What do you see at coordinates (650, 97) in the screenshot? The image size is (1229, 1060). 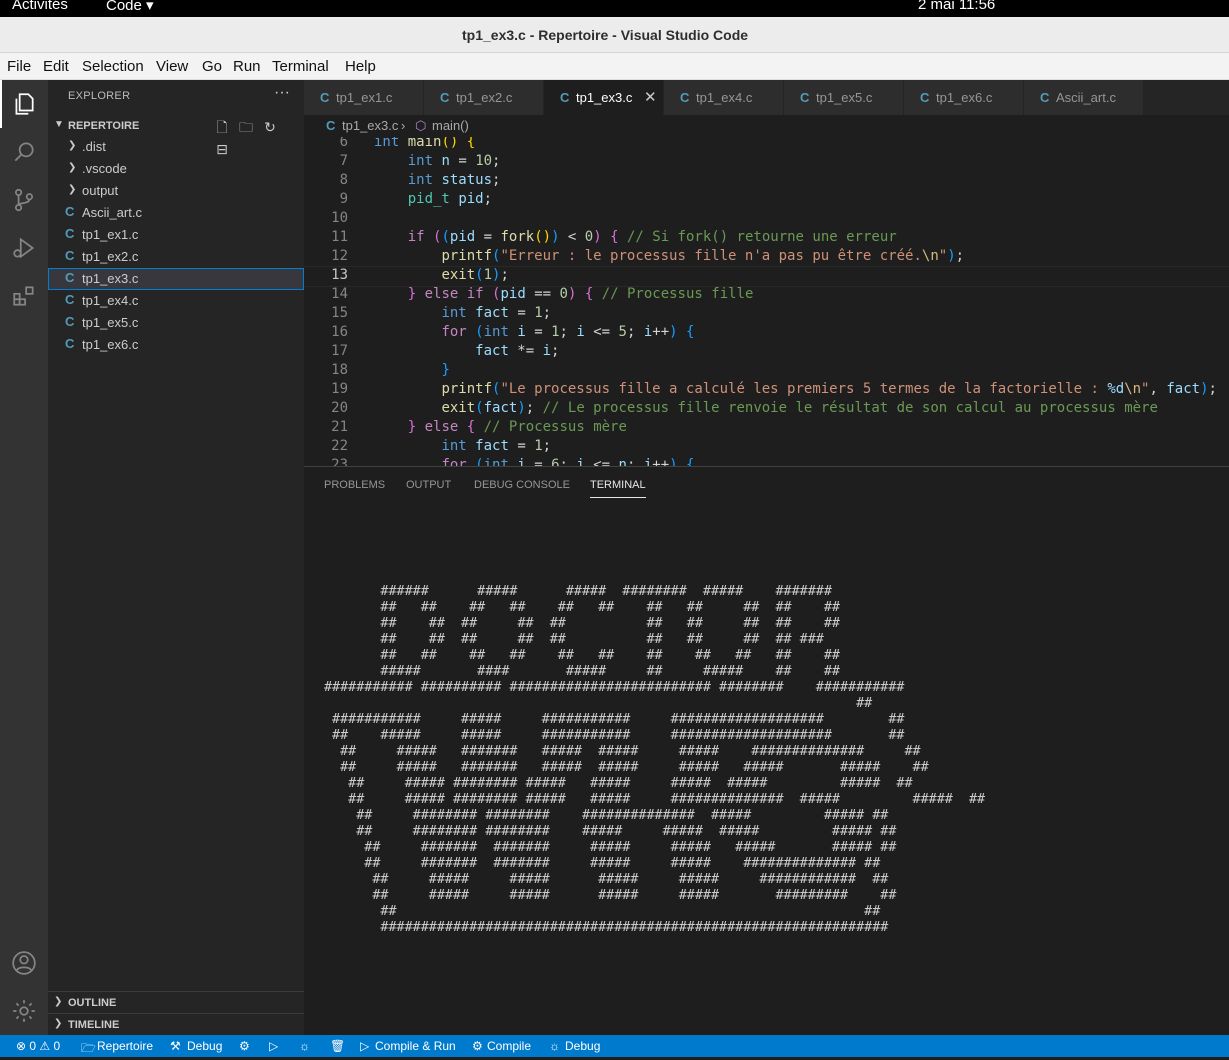 I see `close-icon: ✕` at bounding box center [650, 97].